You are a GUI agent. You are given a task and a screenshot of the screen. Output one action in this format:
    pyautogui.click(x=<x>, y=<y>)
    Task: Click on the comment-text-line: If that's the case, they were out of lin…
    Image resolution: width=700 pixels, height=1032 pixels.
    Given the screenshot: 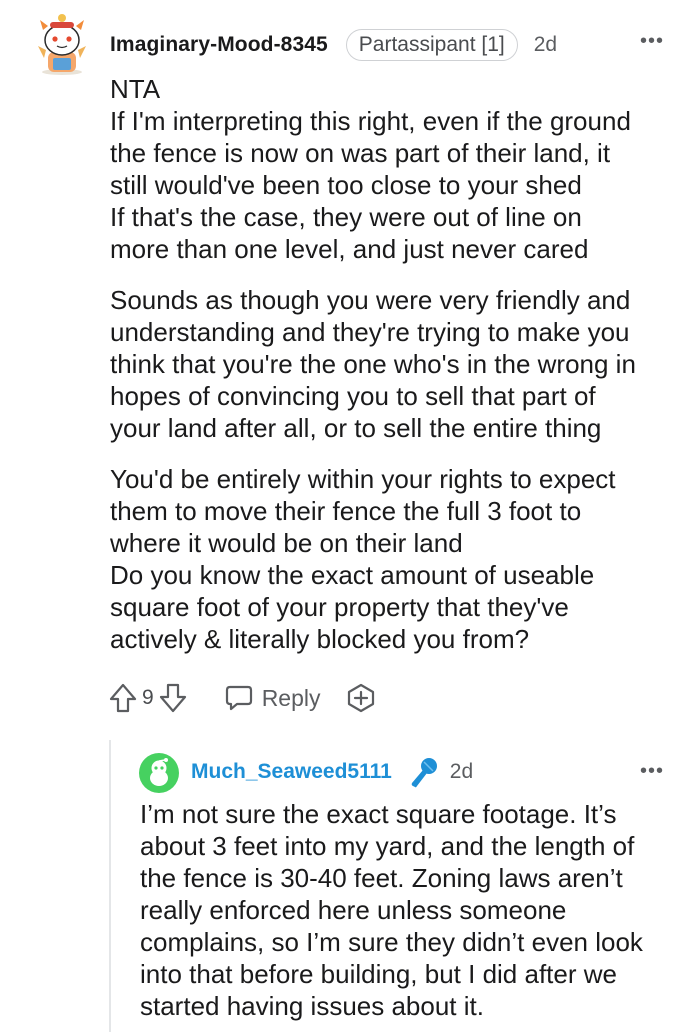 What is the action you would take?
    pyautogui.click(x=346, y=217)
    